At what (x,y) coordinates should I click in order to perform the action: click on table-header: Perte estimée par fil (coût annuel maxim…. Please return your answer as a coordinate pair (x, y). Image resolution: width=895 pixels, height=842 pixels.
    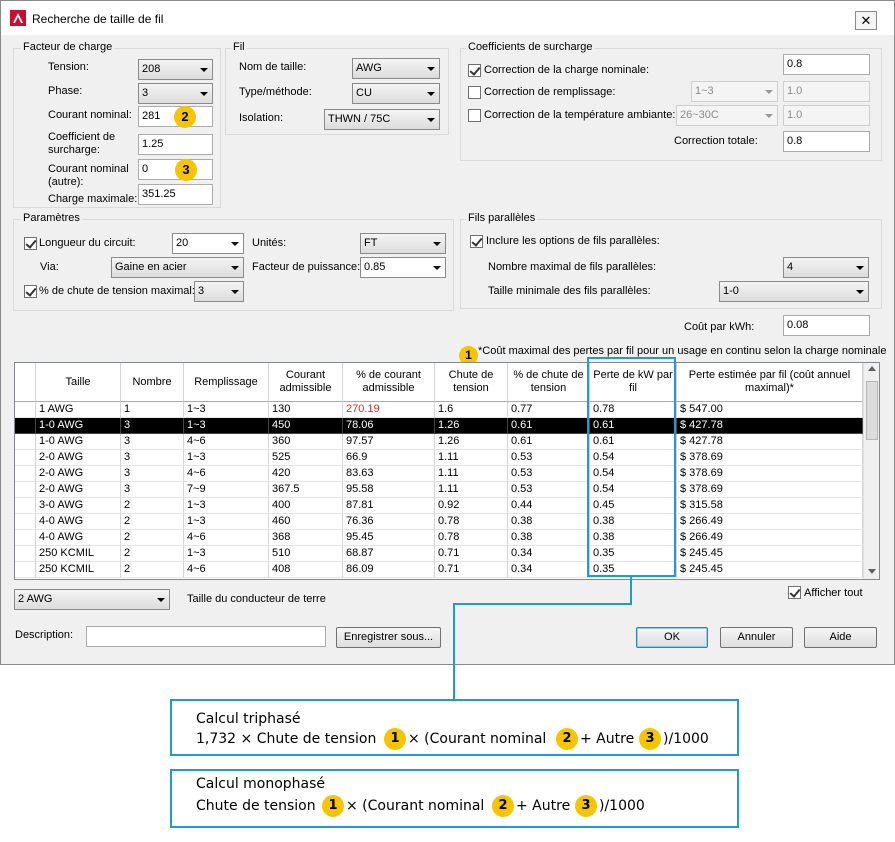
    Looking at the image, I should click on (770, 382).